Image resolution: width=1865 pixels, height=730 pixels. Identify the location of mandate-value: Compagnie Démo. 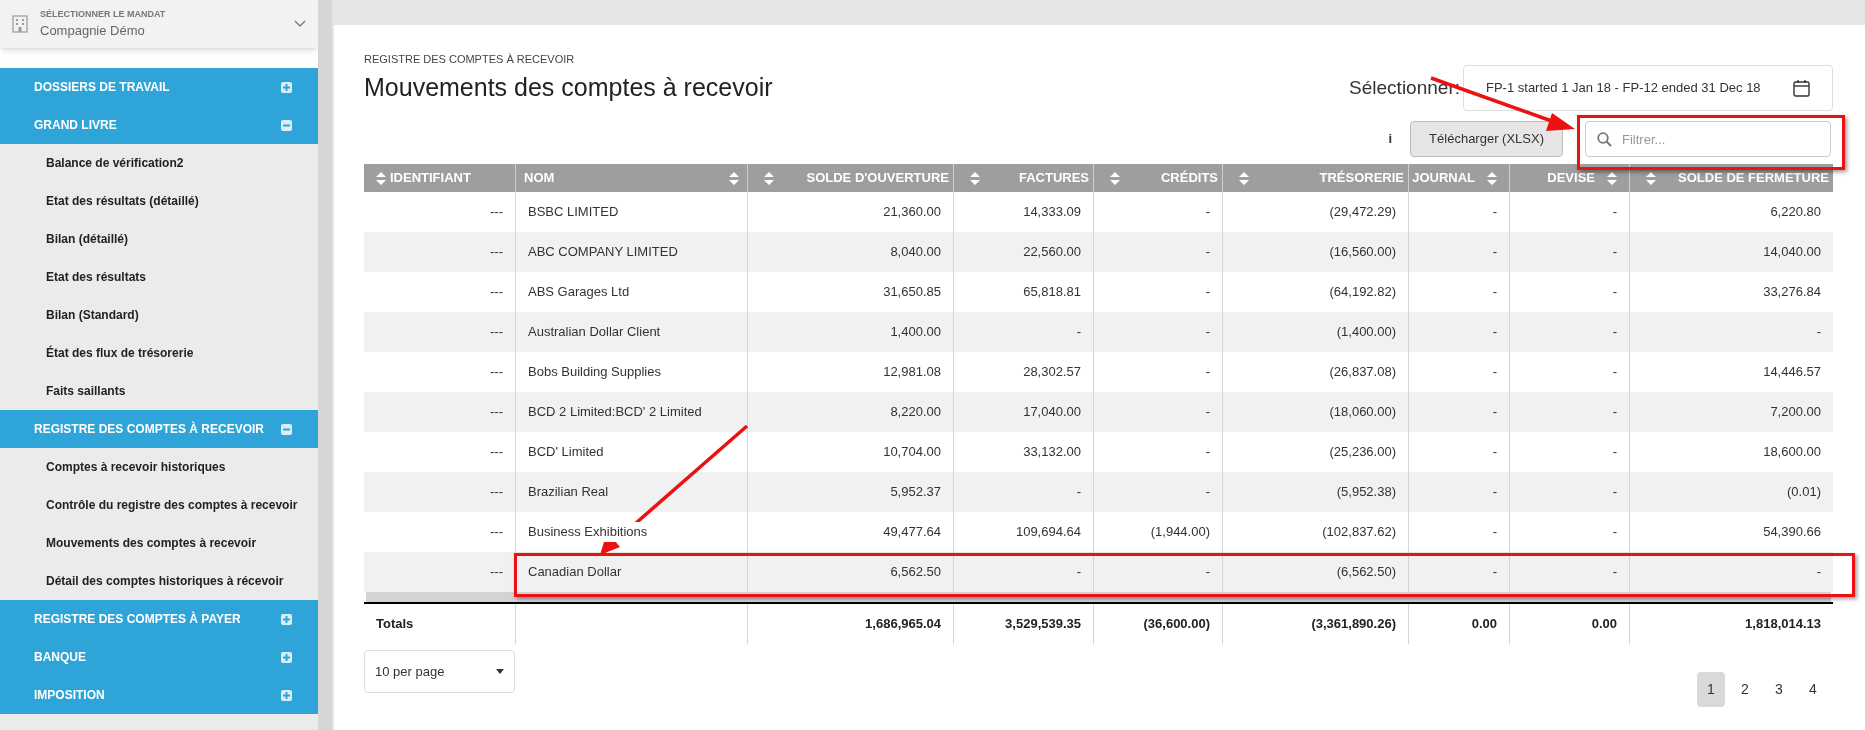
(93, 31).